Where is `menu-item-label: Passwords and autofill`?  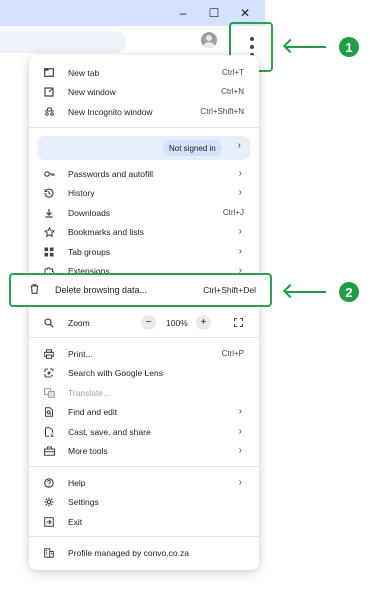
menu-item-label: Passwords and autofill is located at coordinates (111, 173).